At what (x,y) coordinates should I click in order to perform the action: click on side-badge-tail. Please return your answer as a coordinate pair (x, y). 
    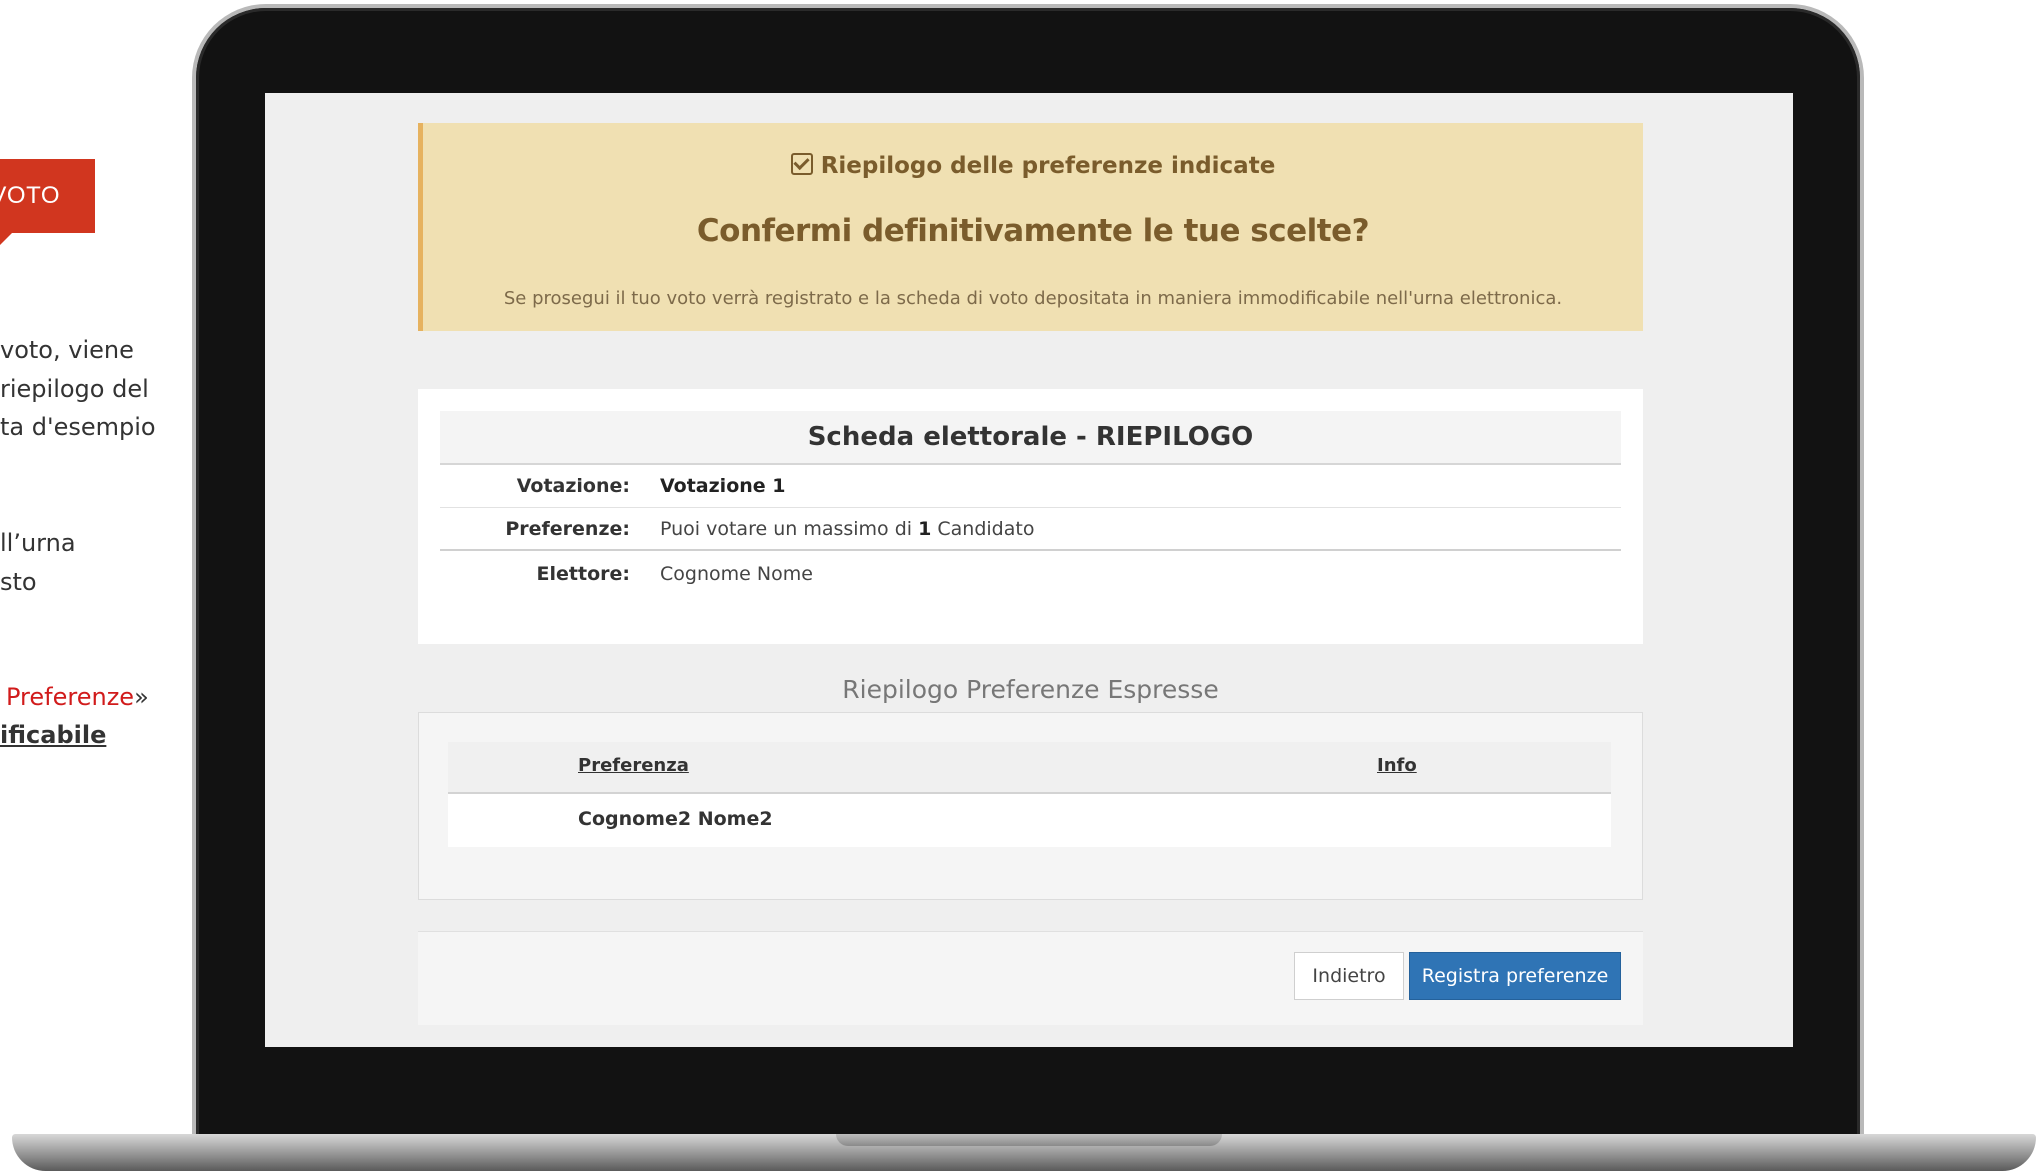
    Looking at the image, I should click on (6, 239).